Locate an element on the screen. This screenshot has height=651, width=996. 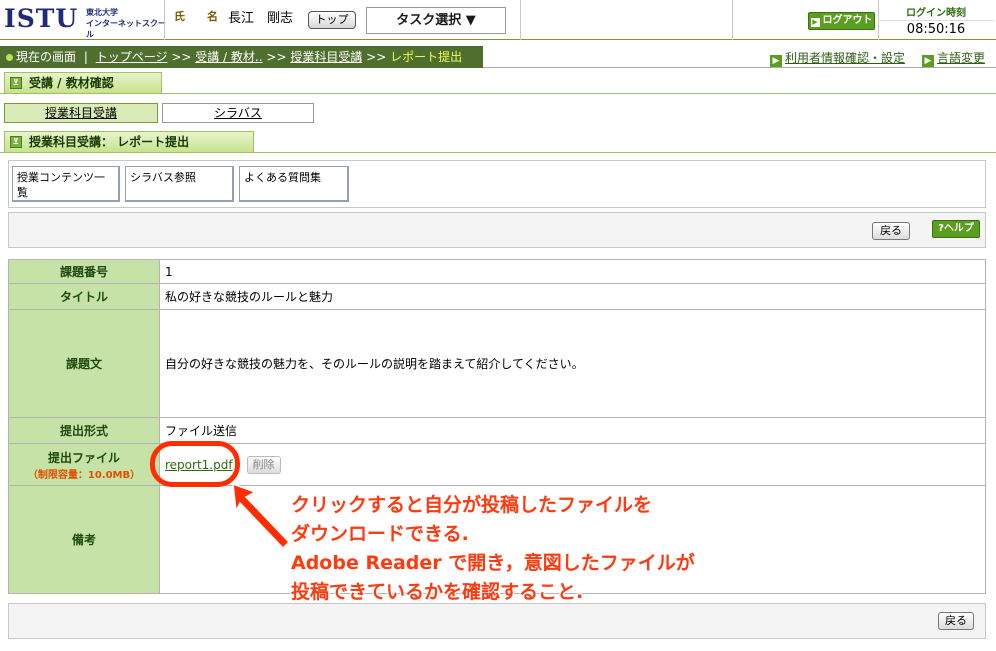
label-assignment-number: 課題番号 is located at coordinates (84, 272).